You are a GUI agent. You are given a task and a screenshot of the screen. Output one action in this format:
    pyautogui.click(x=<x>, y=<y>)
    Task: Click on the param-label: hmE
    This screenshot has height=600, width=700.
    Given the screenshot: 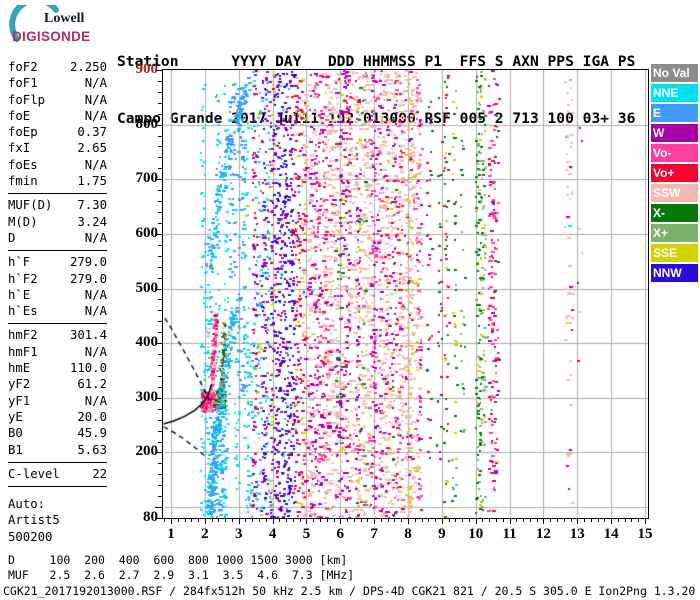 What is the action you would take?
    pyautogui.click(x=19, y=368)
    